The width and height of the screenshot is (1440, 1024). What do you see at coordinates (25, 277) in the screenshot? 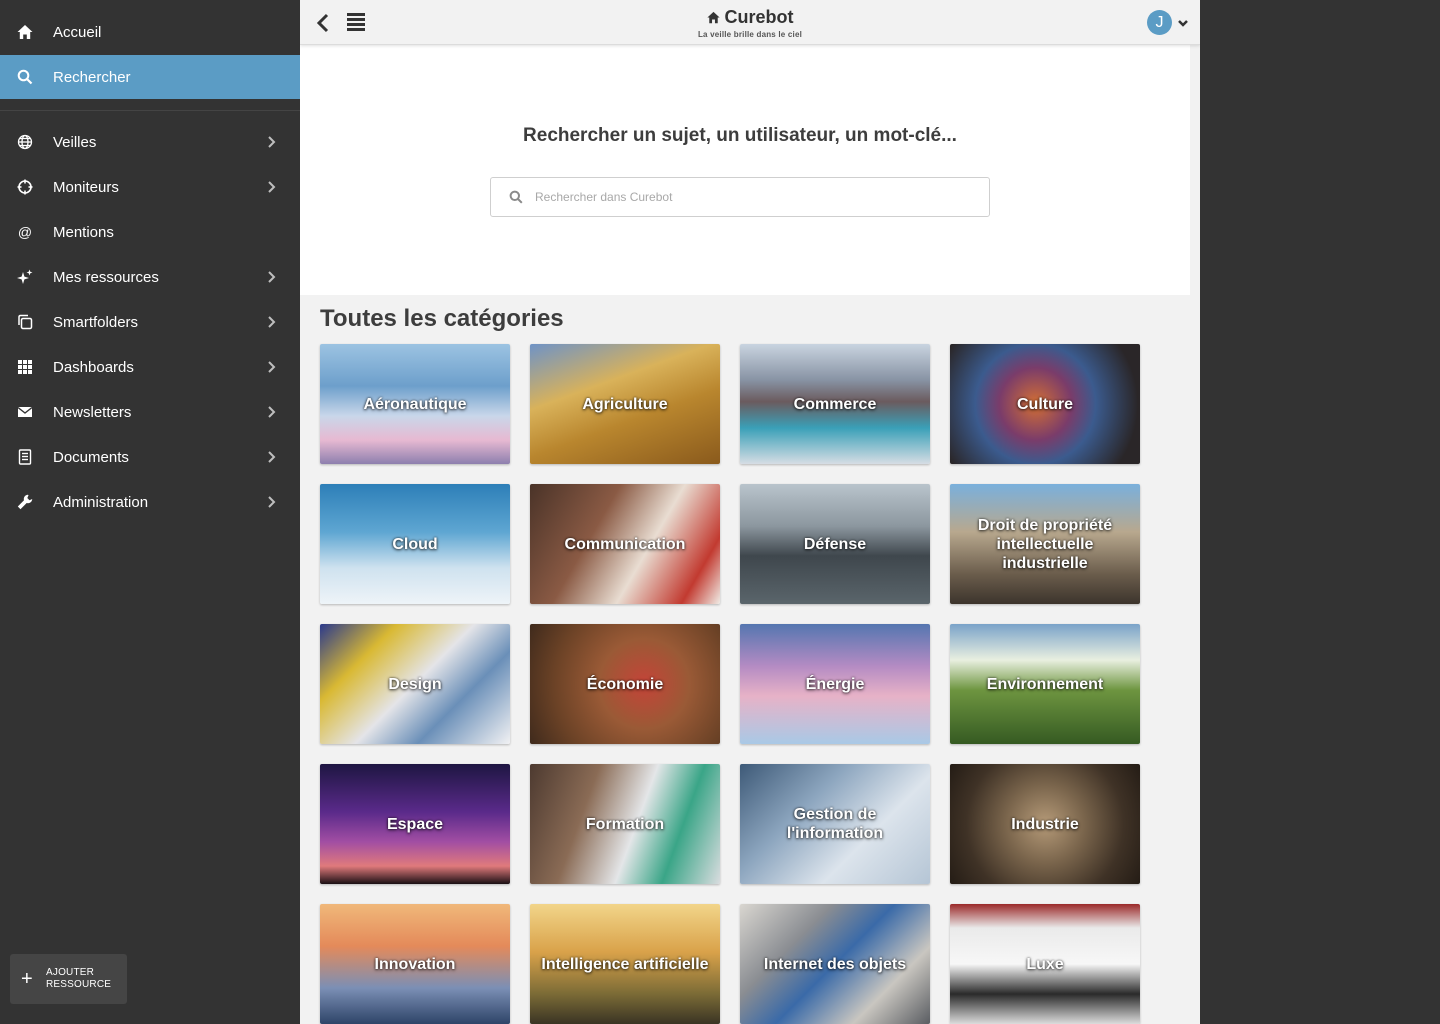
I see `sparkle-icon` at bounding box center [25, 277].